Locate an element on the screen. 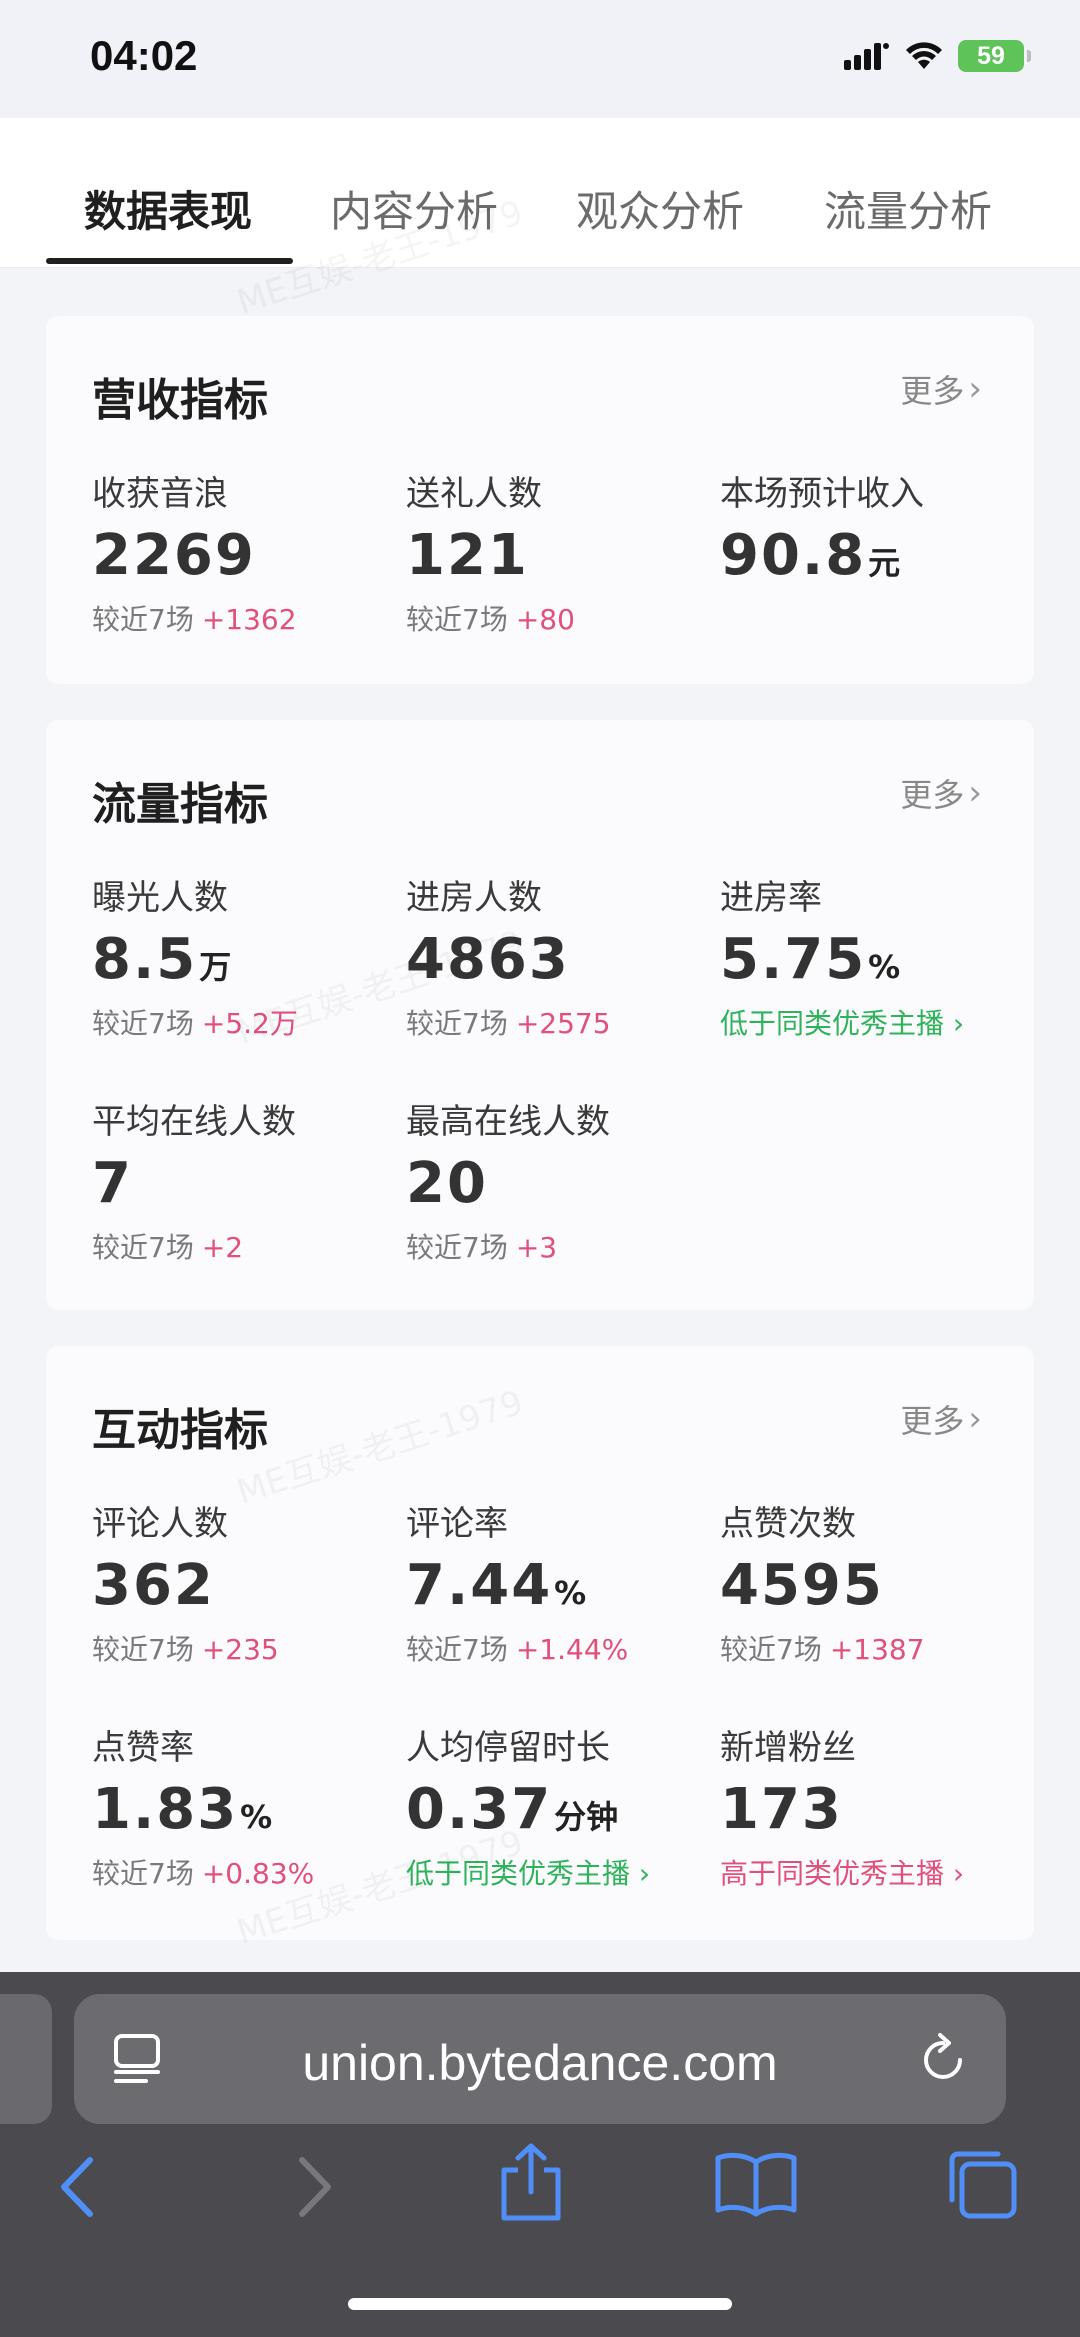 The height and width of the screenshot is (2337, 1080). card-title: 流量指标 is located at coordinates (180, 804).